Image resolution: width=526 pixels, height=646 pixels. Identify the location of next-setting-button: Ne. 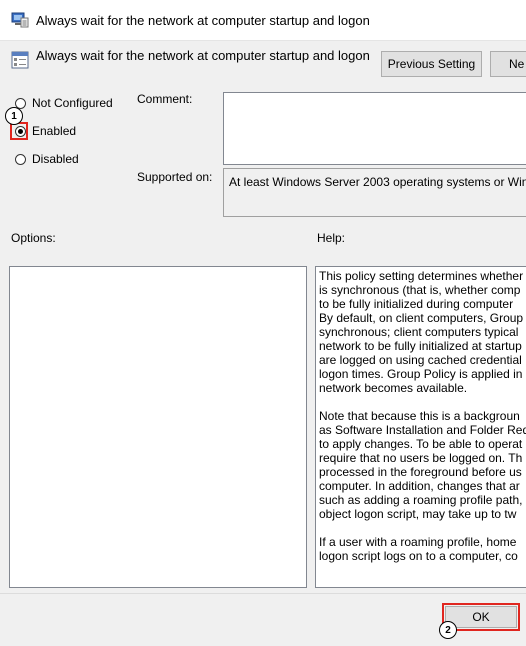
(508, 64).